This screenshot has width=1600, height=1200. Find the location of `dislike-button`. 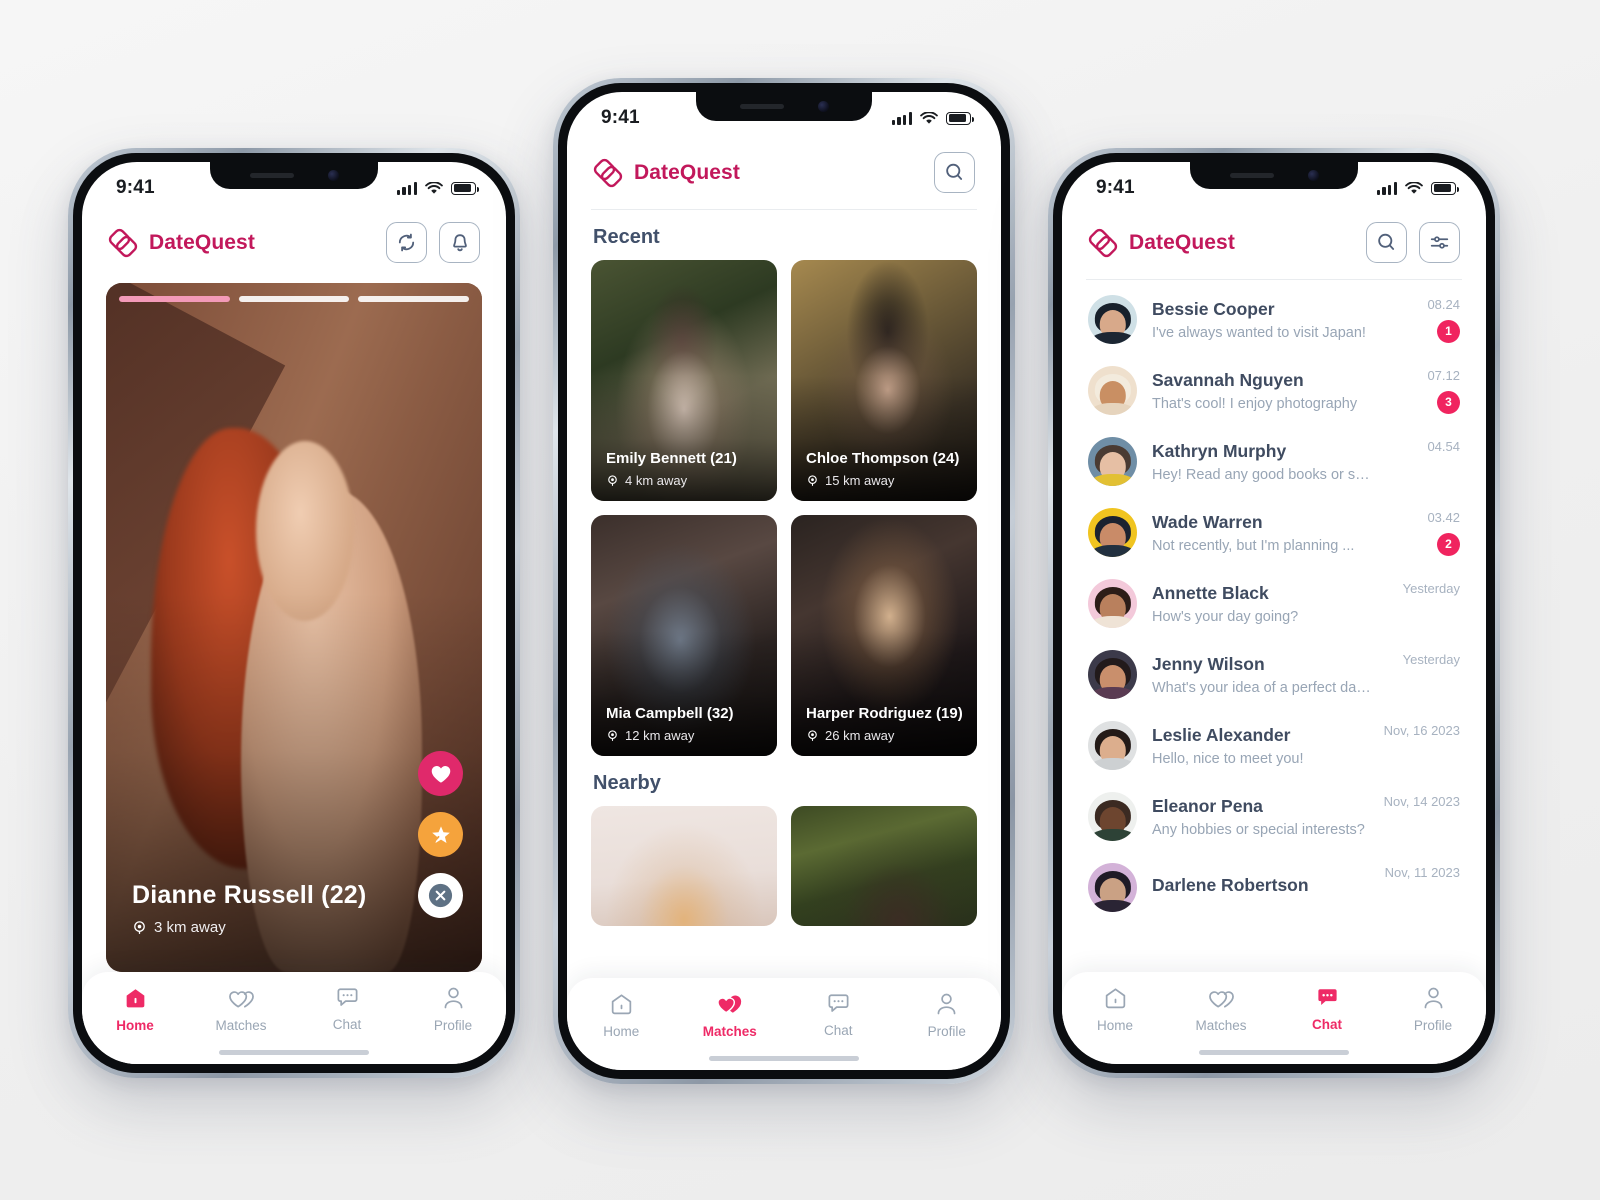

dislike-button is located at coordinates (440, 895).